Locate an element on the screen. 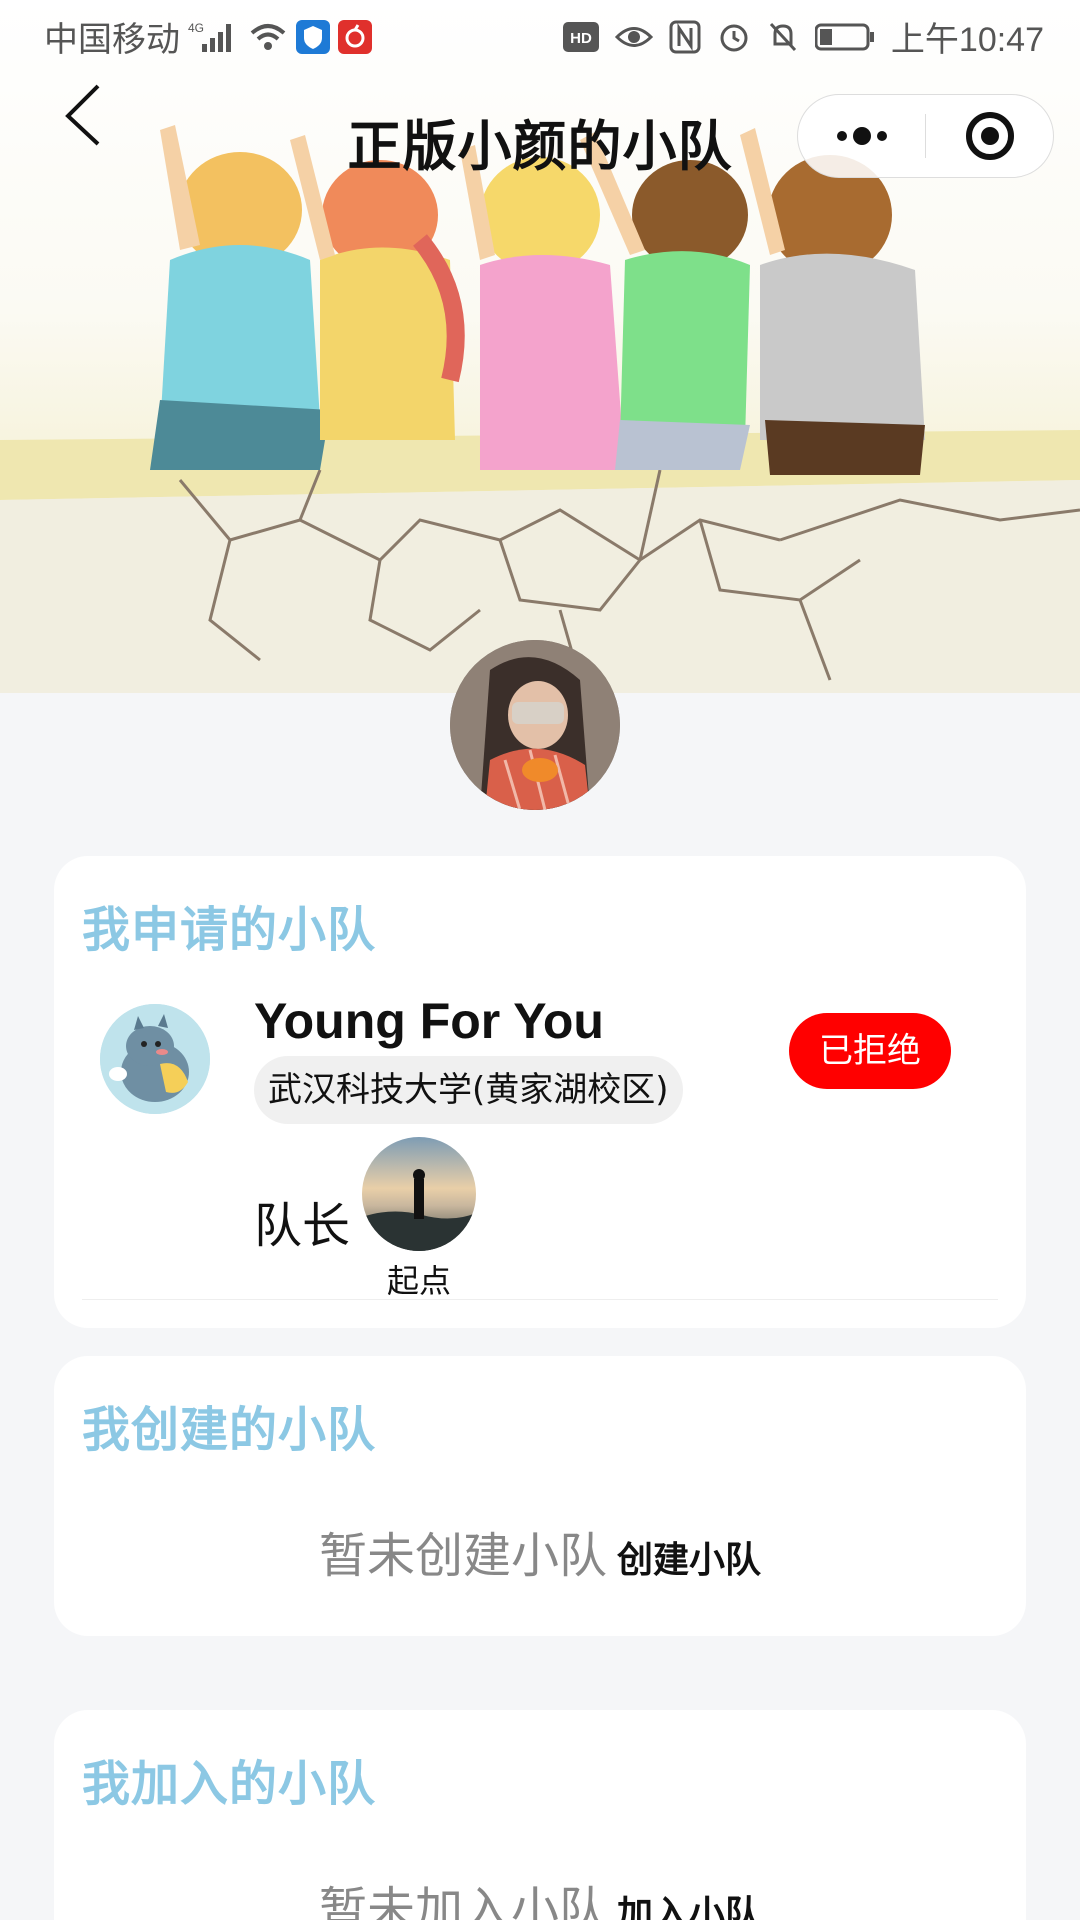 The image size is (1080, 1920). captain-avatar is located at coordinates (419, 1194).